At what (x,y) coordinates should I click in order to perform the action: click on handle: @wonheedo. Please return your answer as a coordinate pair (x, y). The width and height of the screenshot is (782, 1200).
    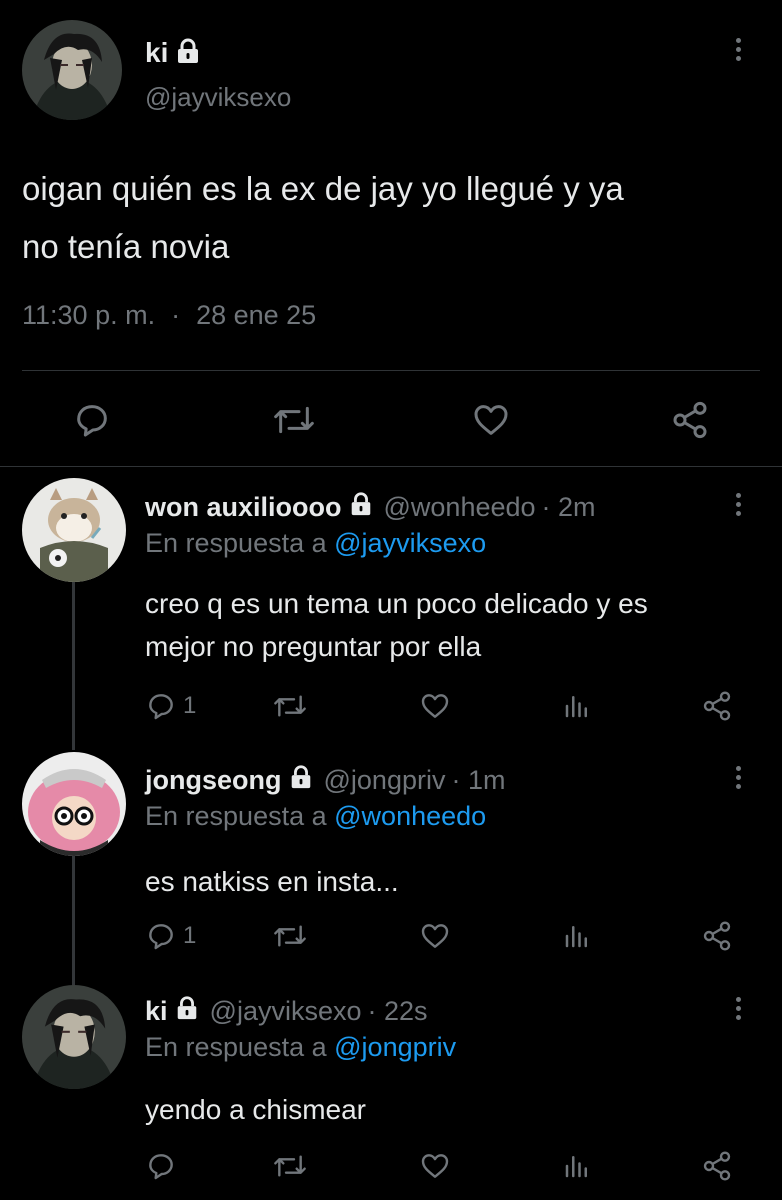
    Looking at the image, I should click on (460, 507).